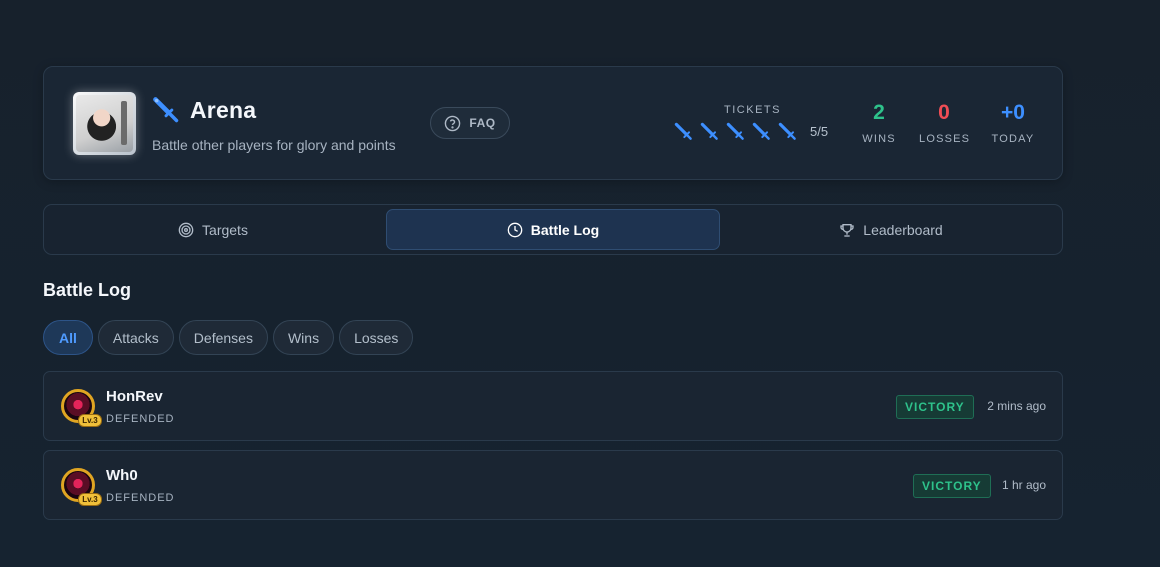 The width and height of the screenshot is (1160, 567). Describe the element at coordinates (225, 229) in the screenshot. I see `tab-targets-label: Targets` at that location.